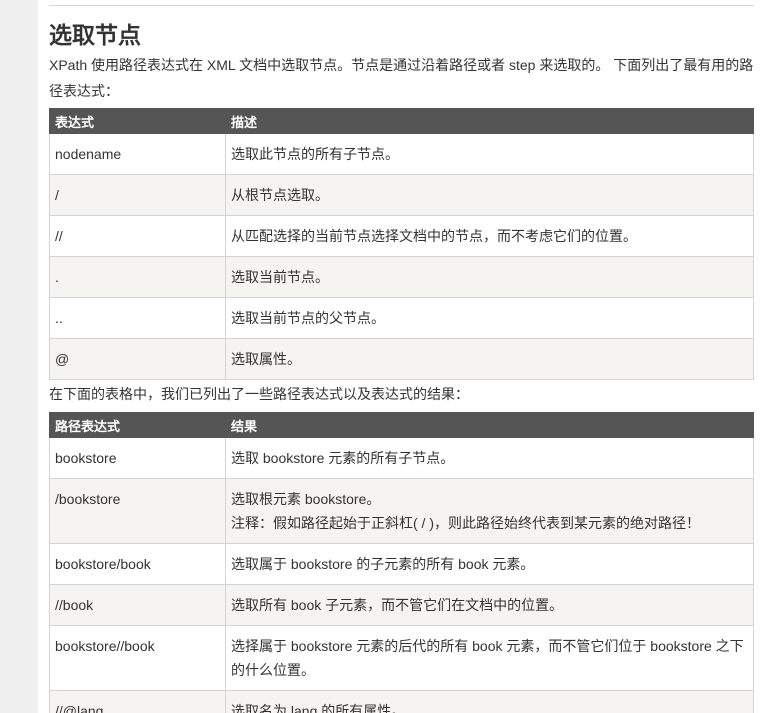 Image resolution: width=775 pixels, height=713 pixels. What do you see at coordinates (489, 121) in the screenshot?
I see `header-description: 描述` at bounding box center [489, 121].